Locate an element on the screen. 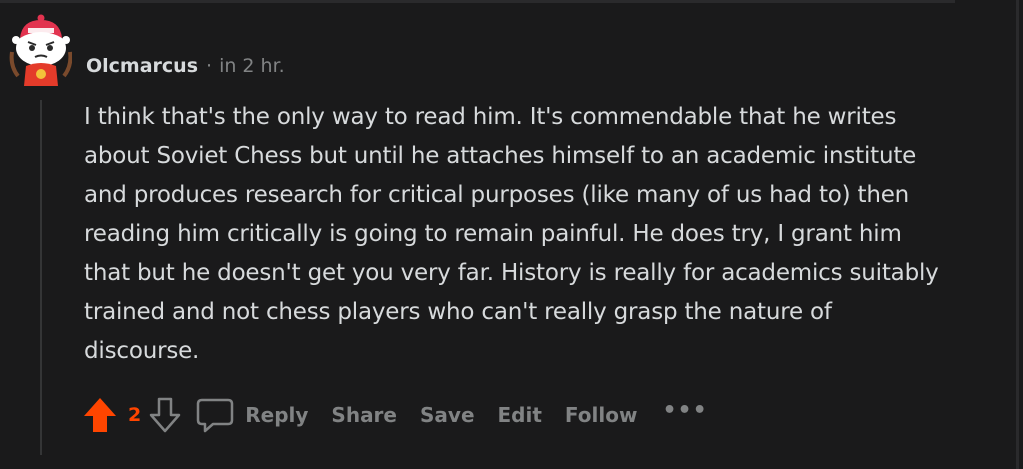 The width and height of the screenshot is (1023, 469). comment-timestamp: in 2 hr. is located at coordinates (252, 66).